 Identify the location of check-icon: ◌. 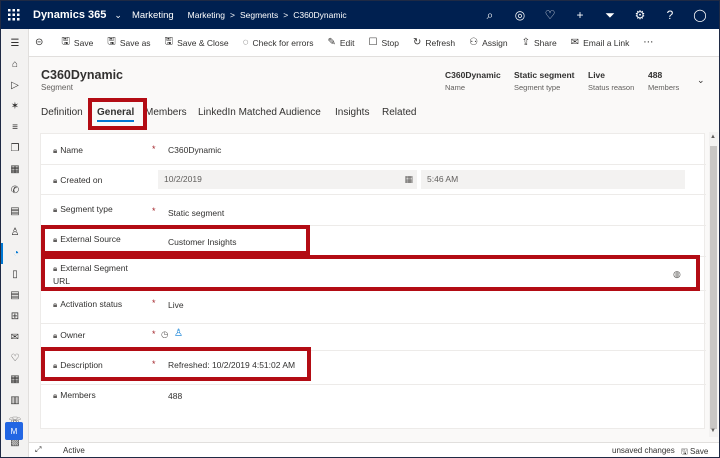
(245, 42).